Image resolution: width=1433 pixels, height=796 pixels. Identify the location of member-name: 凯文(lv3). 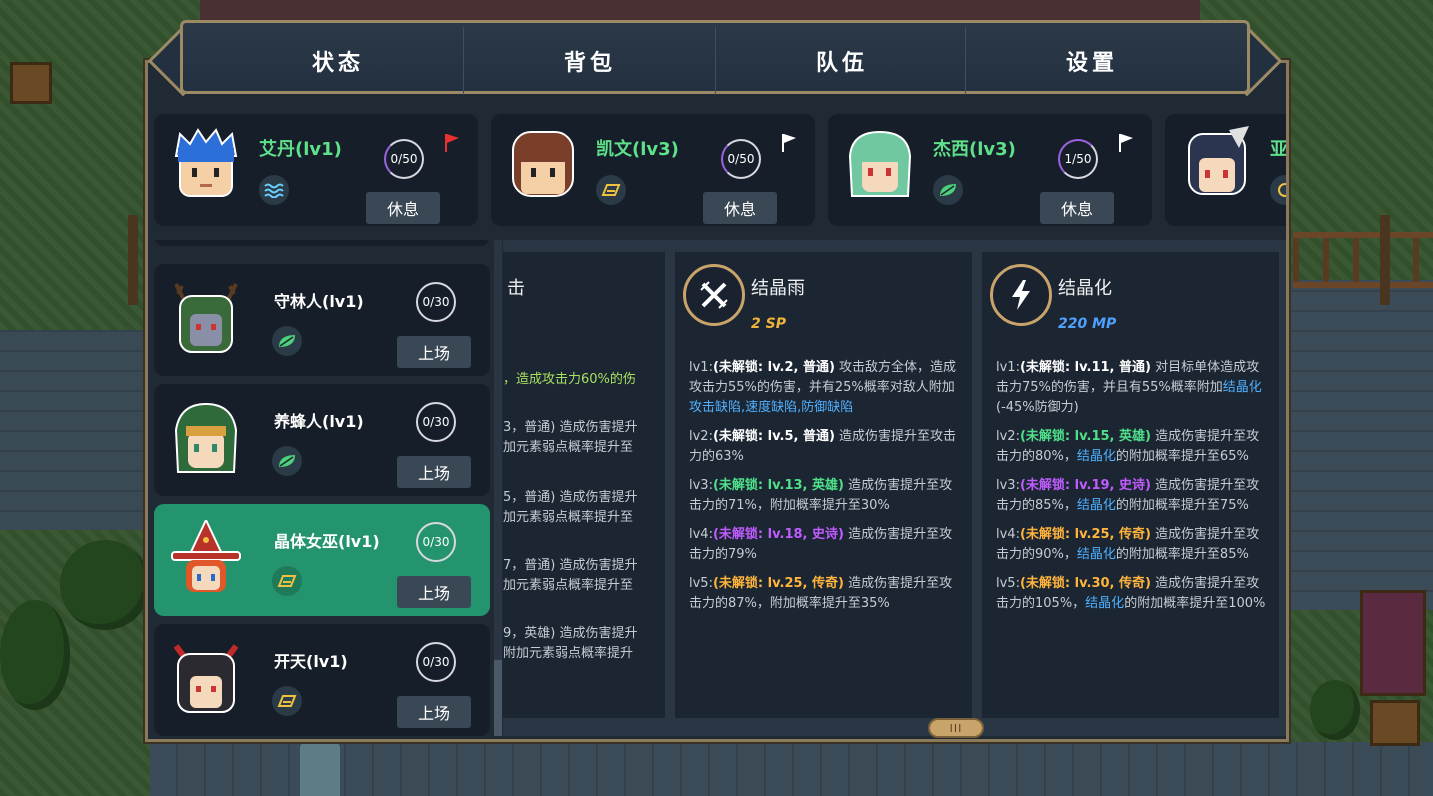
(637, 149).